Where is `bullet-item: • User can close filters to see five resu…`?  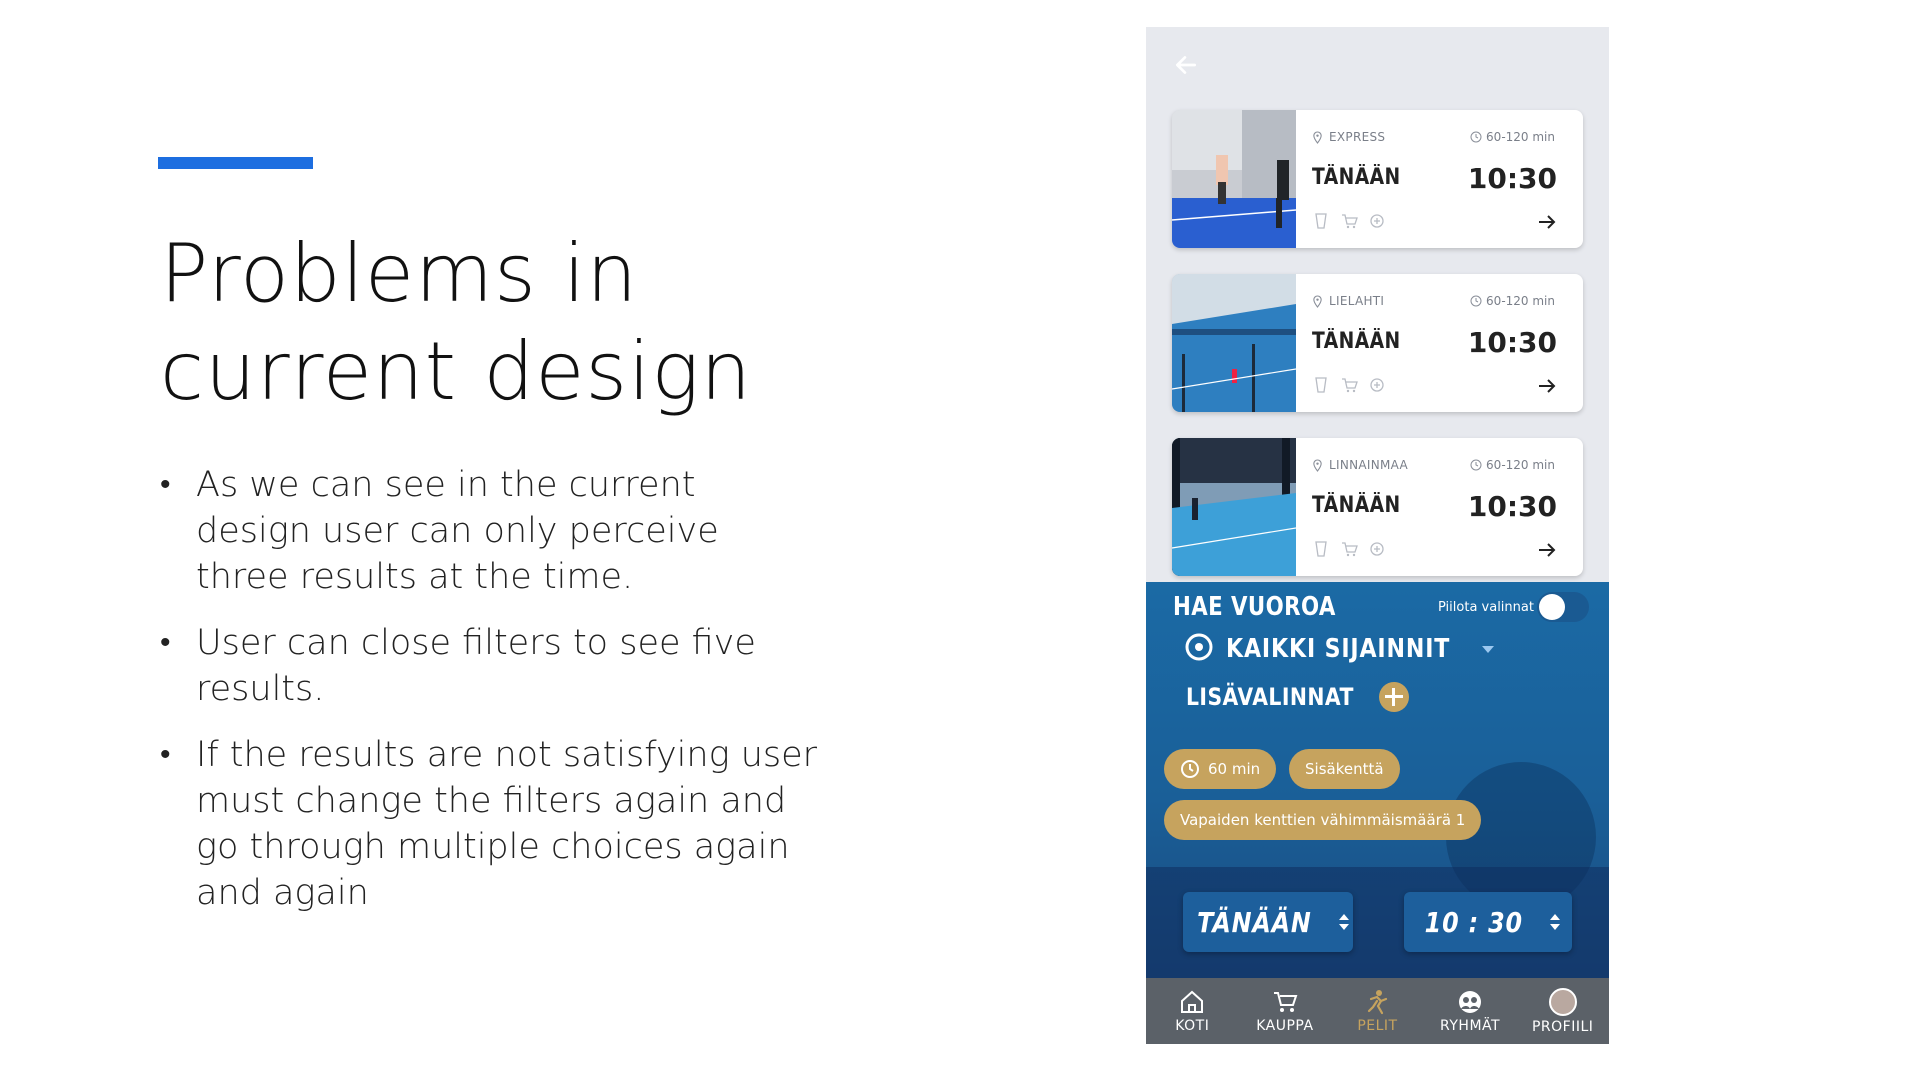 bullet-item: • User can close filters to see five resu… is located at coordinates (488, 666).